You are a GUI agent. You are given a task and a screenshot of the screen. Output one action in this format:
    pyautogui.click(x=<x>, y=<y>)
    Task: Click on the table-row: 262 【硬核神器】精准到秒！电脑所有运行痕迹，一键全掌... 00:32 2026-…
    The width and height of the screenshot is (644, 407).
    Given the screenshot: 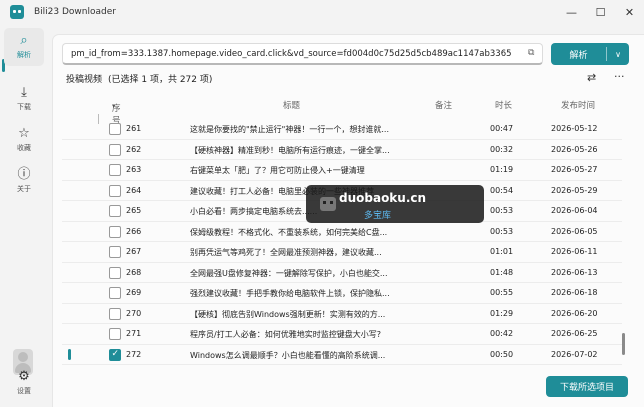 What is the action you would take?
    pyautogui.click(x=342, y=150)
    